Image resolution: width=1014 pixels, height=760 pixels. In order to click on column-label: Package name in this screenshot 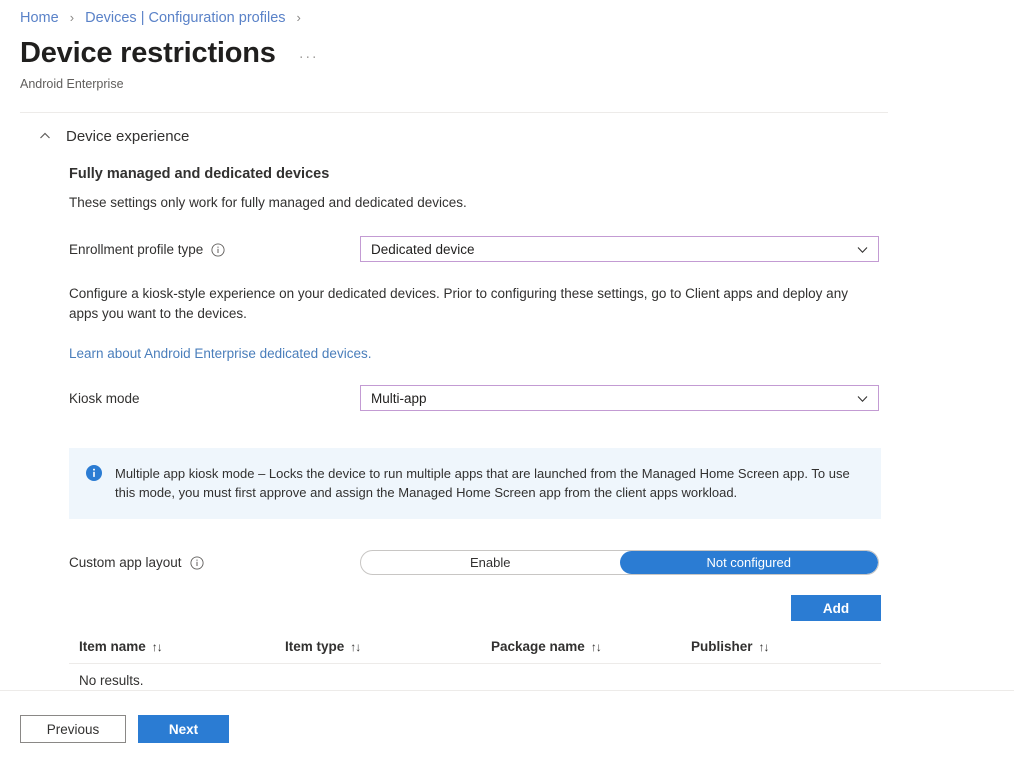, I will do `click(538, 646)`.